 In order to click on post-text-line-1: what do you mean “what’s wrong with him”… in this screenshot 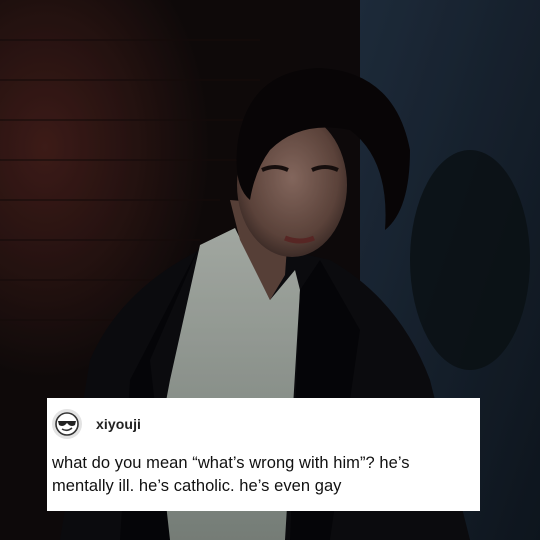, I will do `click(231, 463)`.